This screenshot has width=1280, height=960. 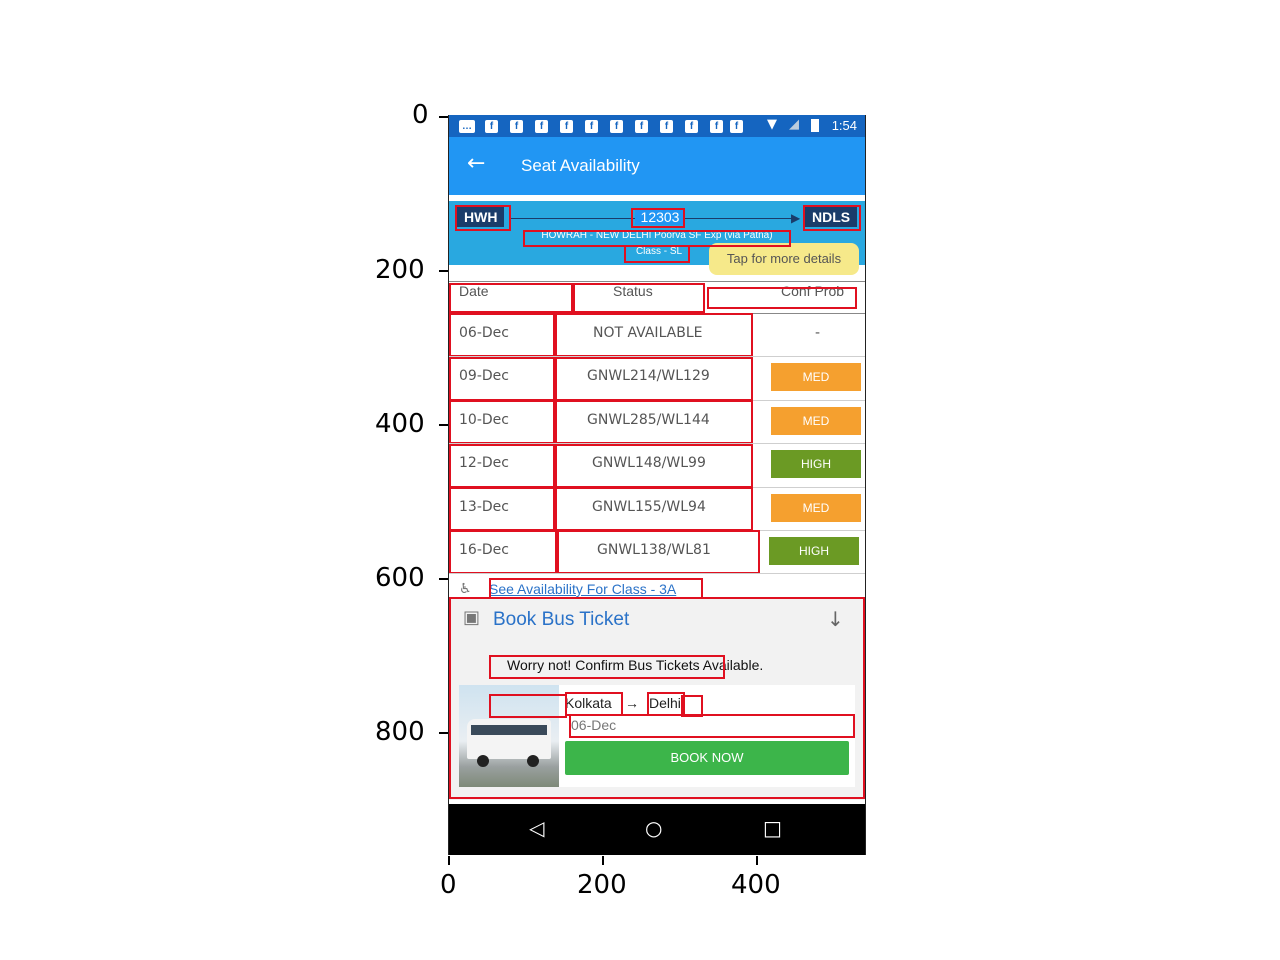 What do you see at coordinates (657, 126) in the screenshot?
I see `status-bar: … f f f f f f f f f f f ▼ ◢ 1:54` at bounding box center [657, 126].